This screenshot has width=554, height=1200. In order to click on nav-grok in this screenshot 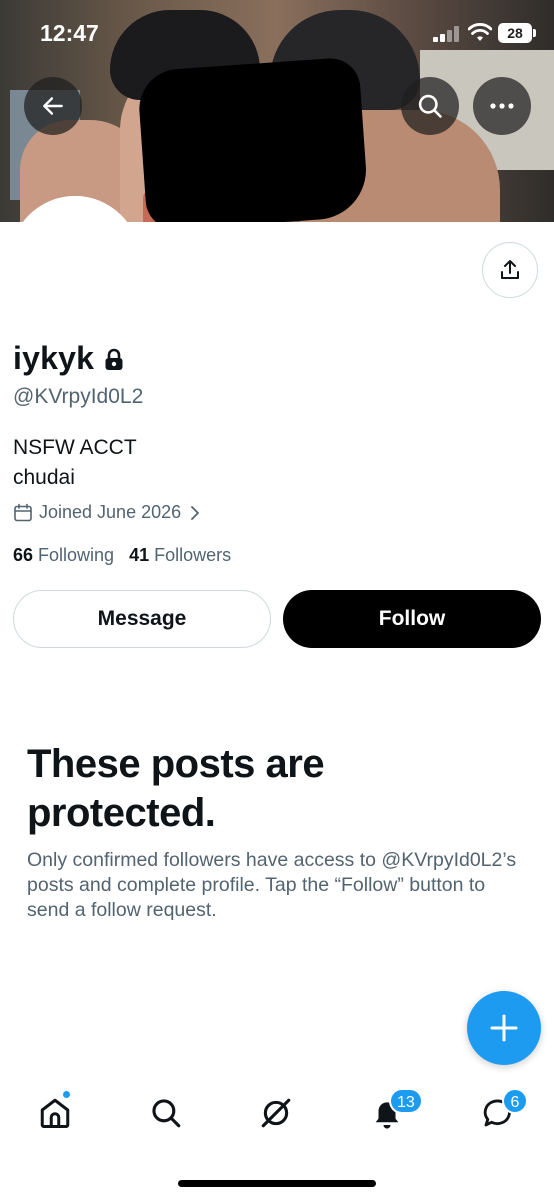, I will do `click(276, 1113)`.